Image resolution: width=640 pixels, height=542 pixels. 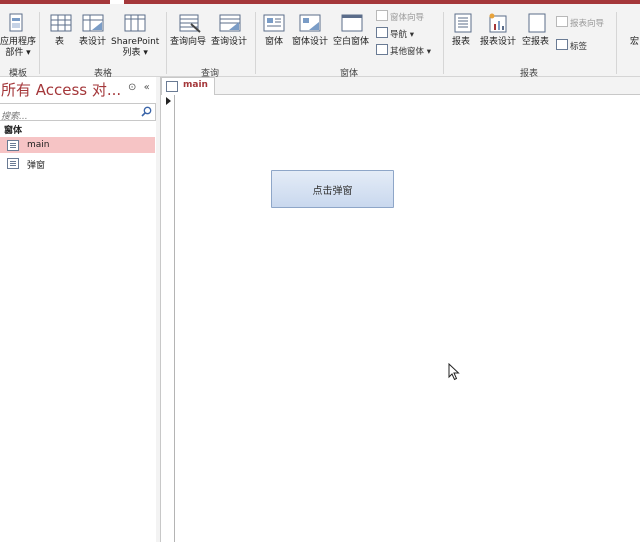 I want to click on report-wizard-button: 报表向导, so click(x=580, y=23).